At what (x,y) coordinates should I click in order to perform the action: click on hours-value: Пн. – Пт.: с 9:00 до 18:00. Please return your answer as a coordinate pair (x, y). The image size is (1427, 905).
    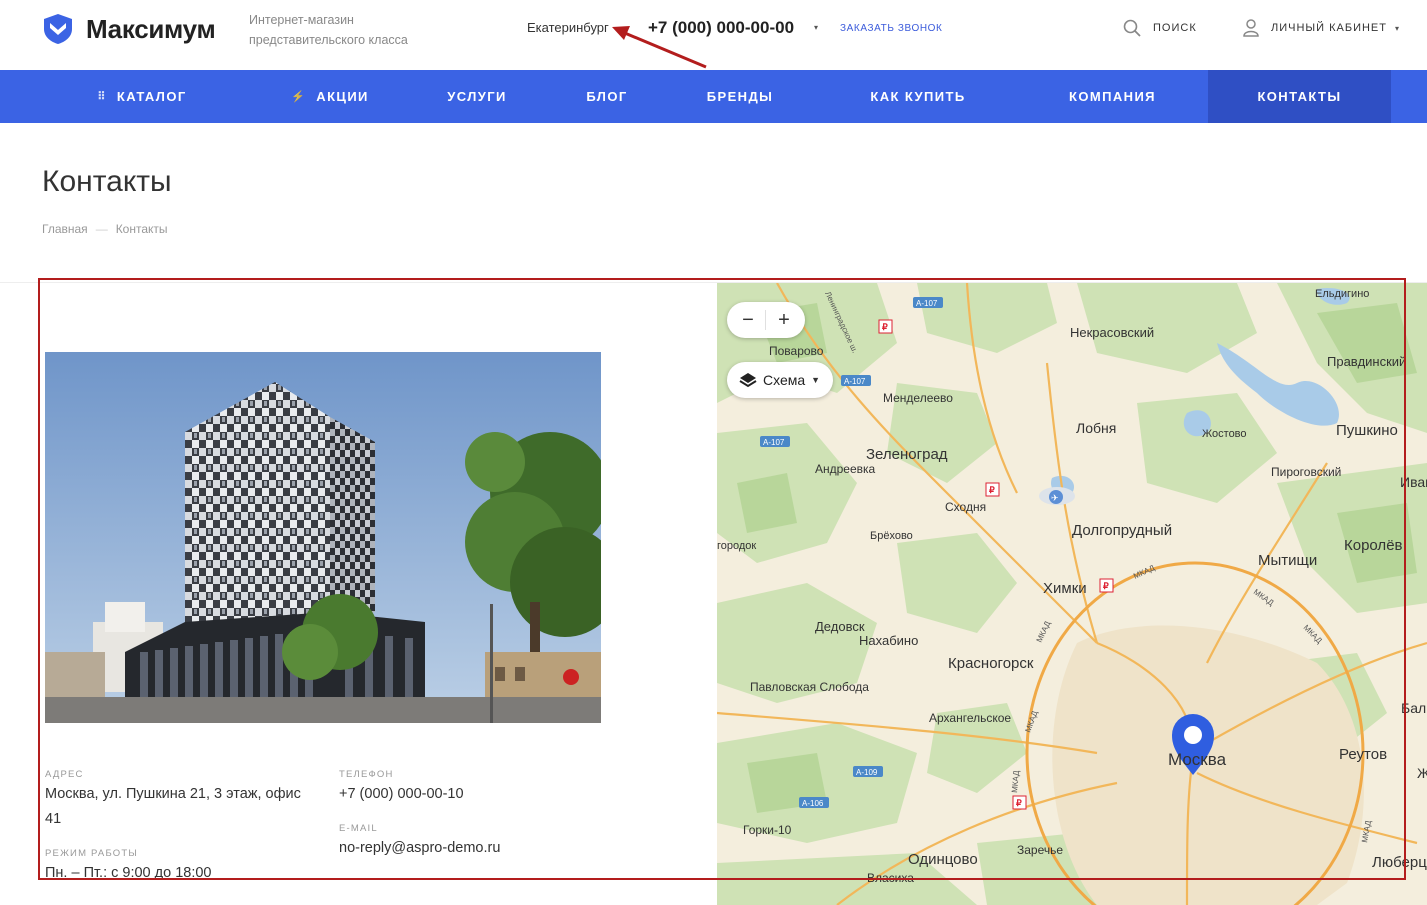
    Looking at the image, I should click on (128, 873).